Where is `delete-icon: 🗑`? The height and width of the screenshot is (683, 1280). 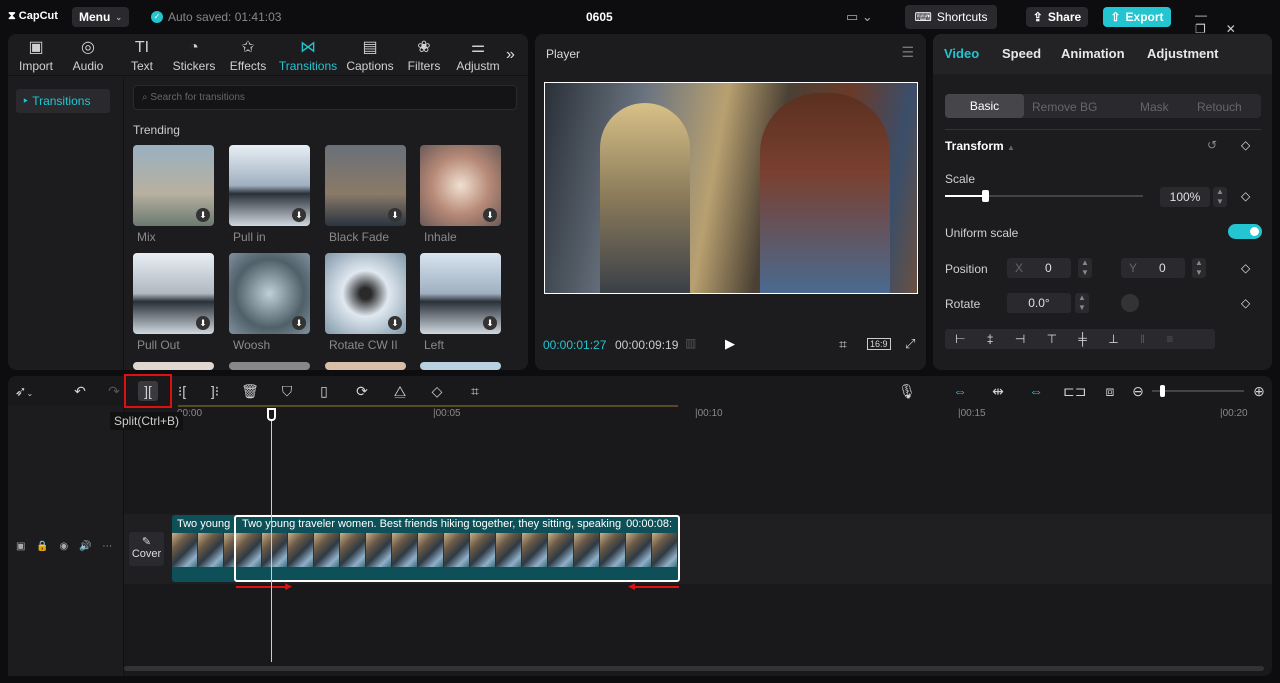 delete-icon: 🗑 is located at coordinates (250, 391).